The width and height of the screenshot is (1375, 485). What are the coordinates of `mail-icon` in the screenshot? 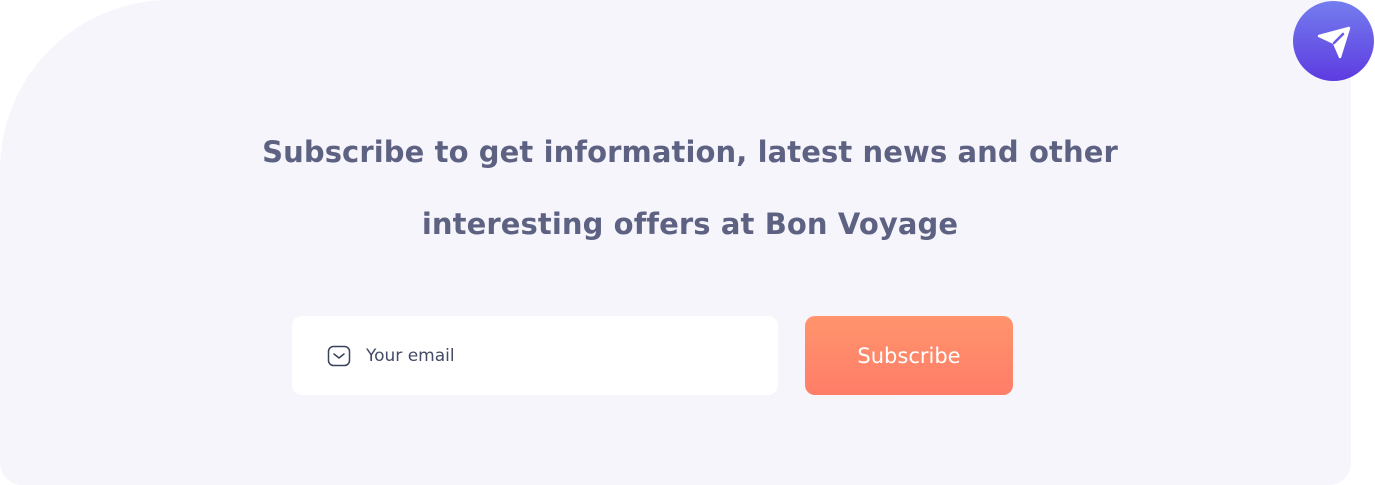 It's located at (339, 356).